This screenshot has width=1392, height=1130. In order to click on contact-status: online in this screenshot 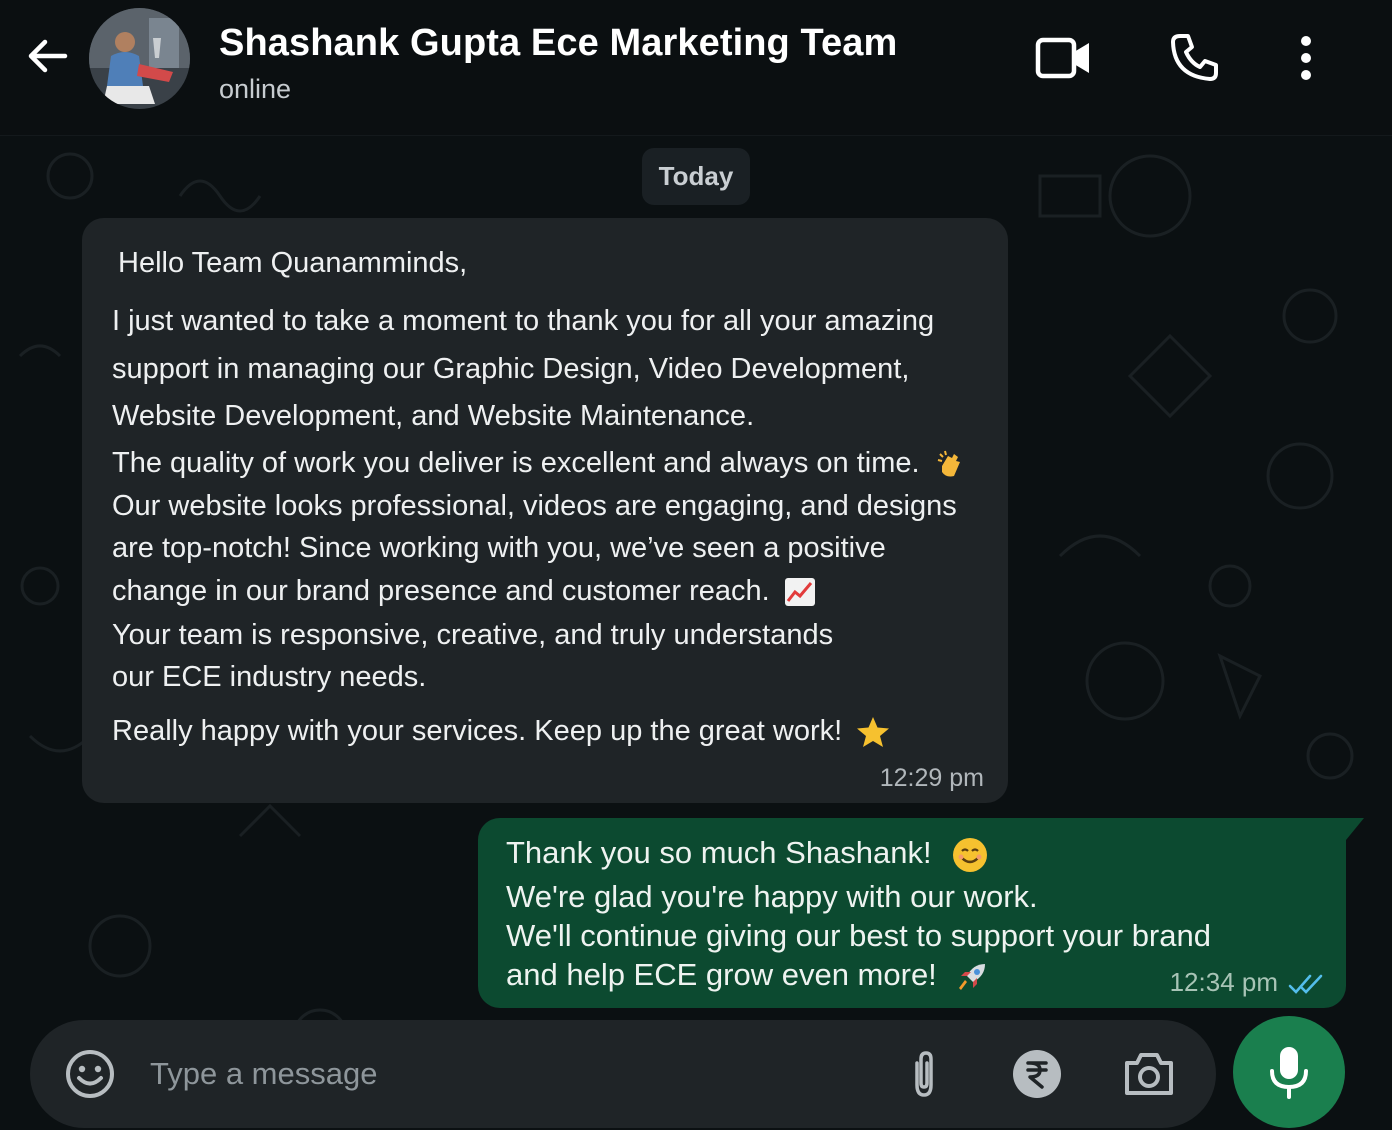, I will do `click(255, 89)`.